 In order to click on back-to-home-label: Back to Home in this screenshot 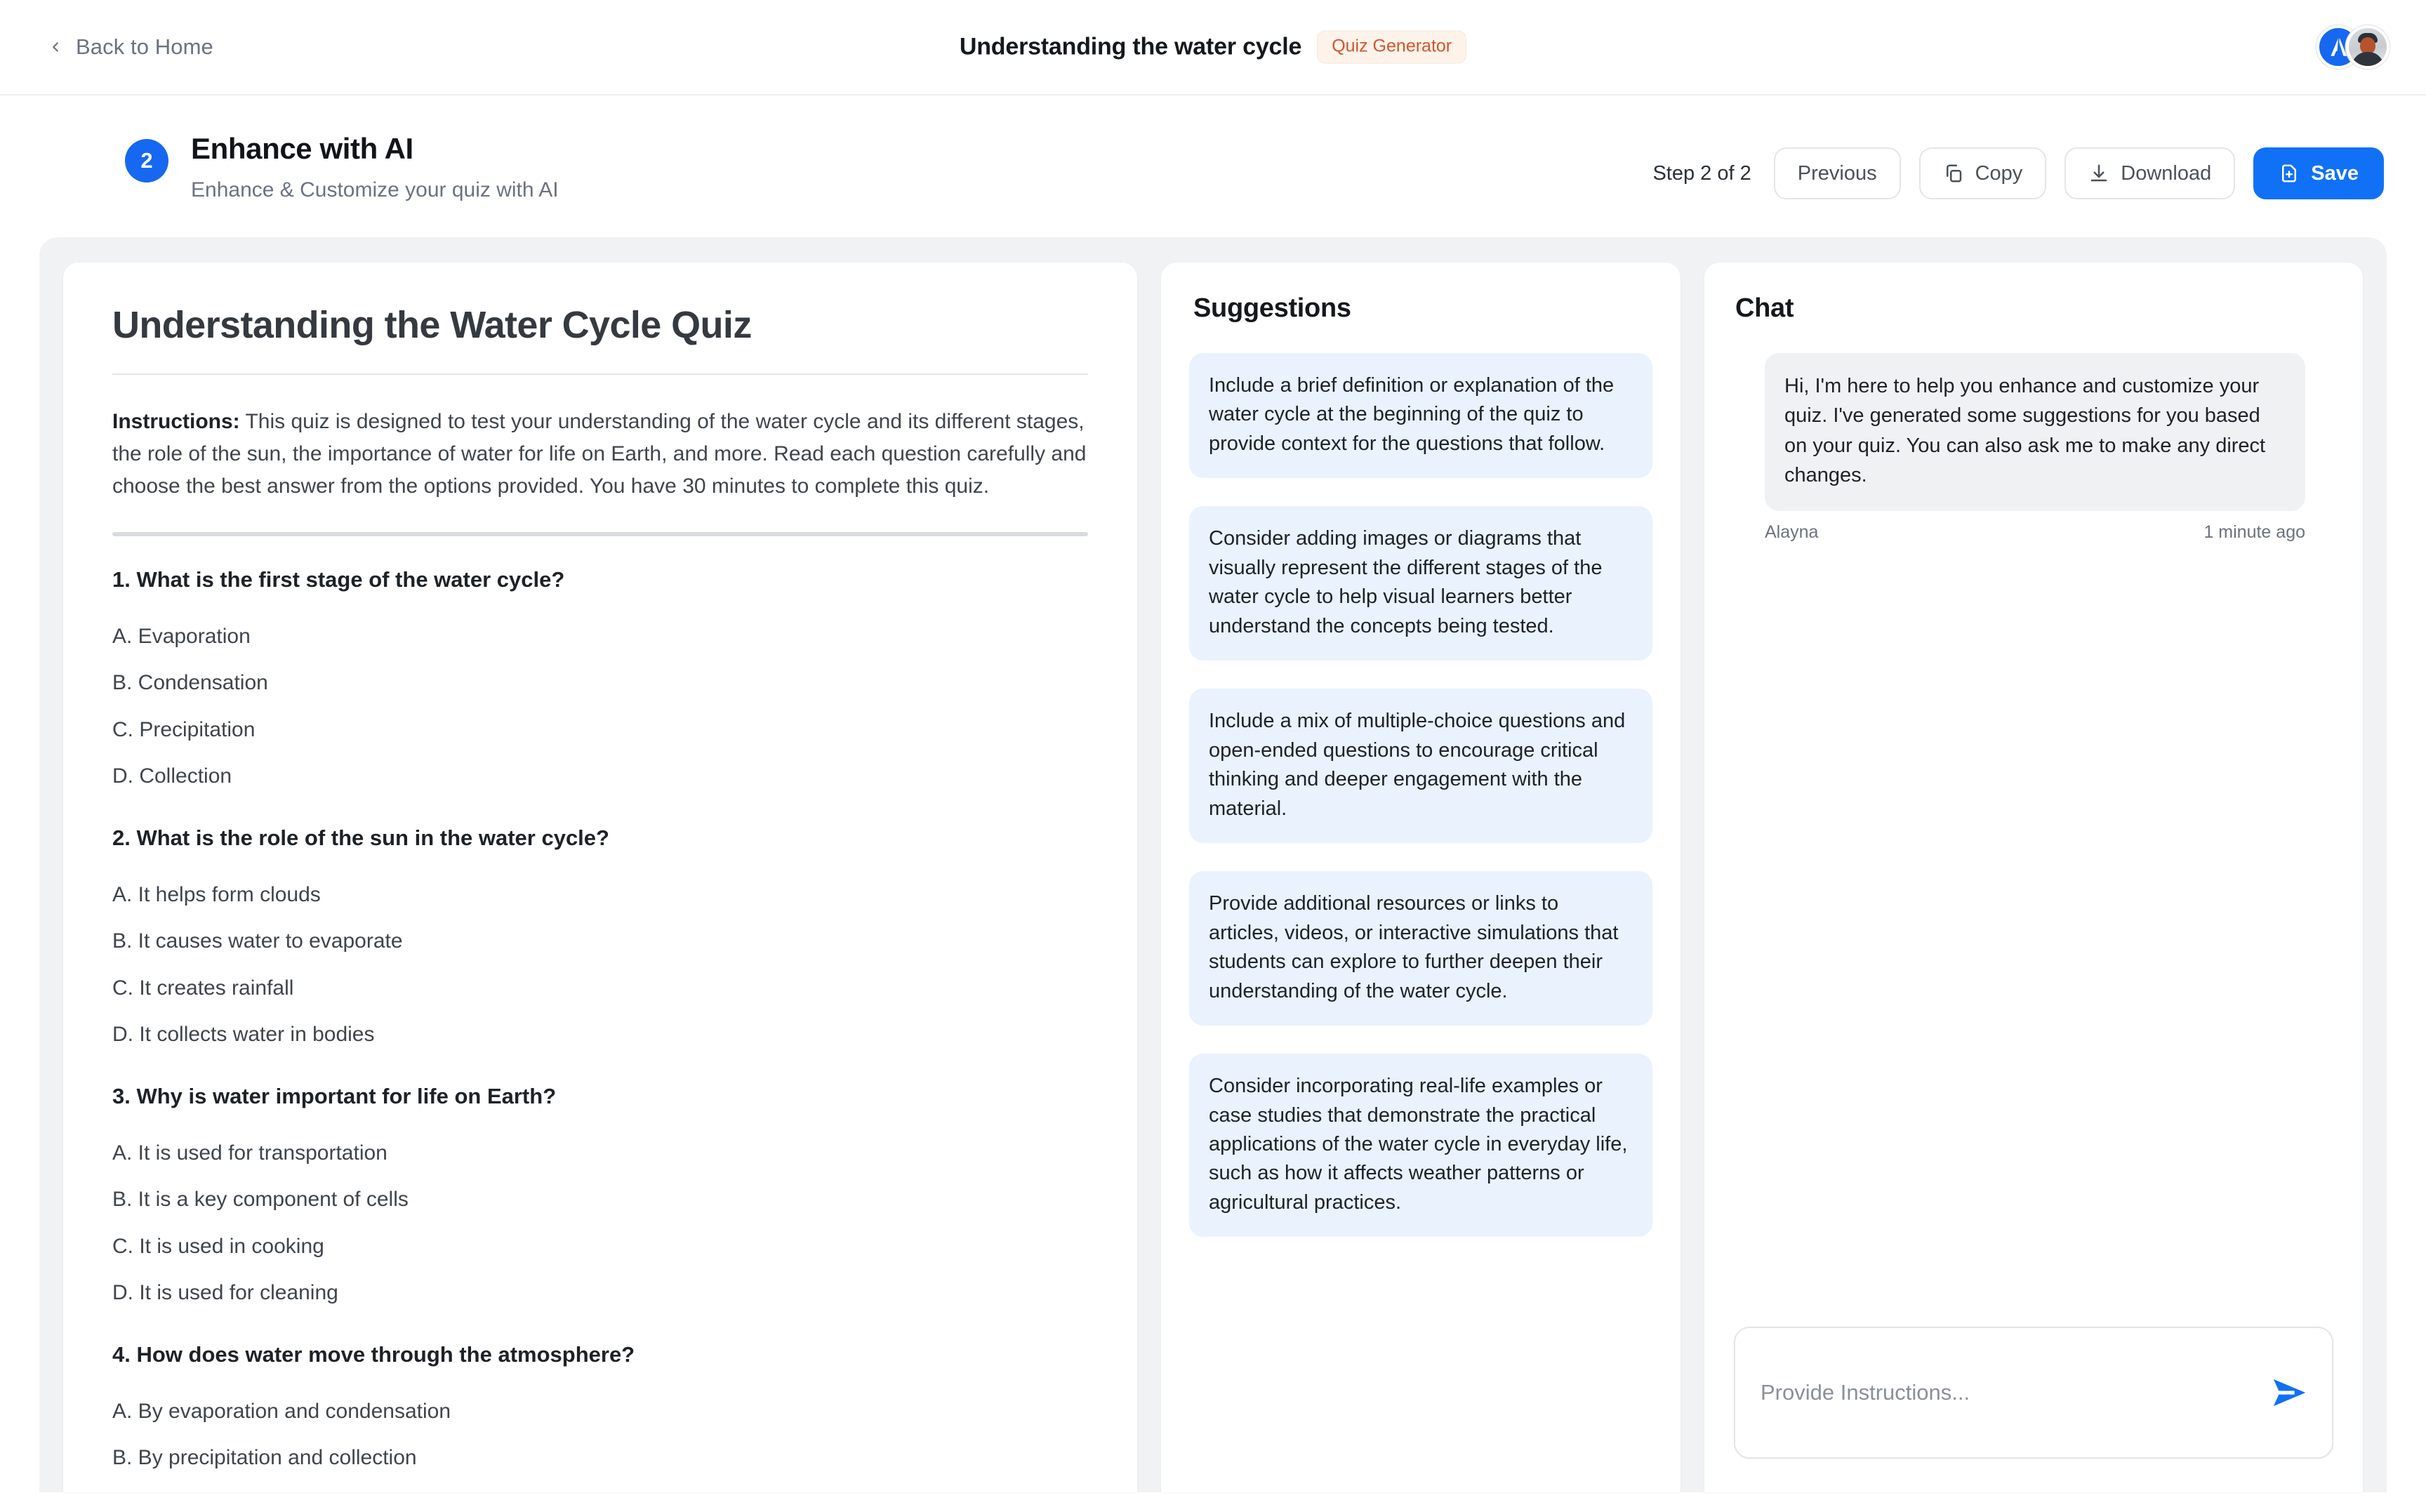, I will do `click(144, 46)`.